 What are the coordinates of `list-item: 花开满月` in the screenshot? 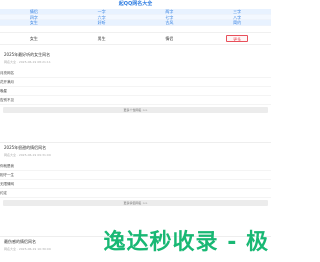 It's located at (135, 82).